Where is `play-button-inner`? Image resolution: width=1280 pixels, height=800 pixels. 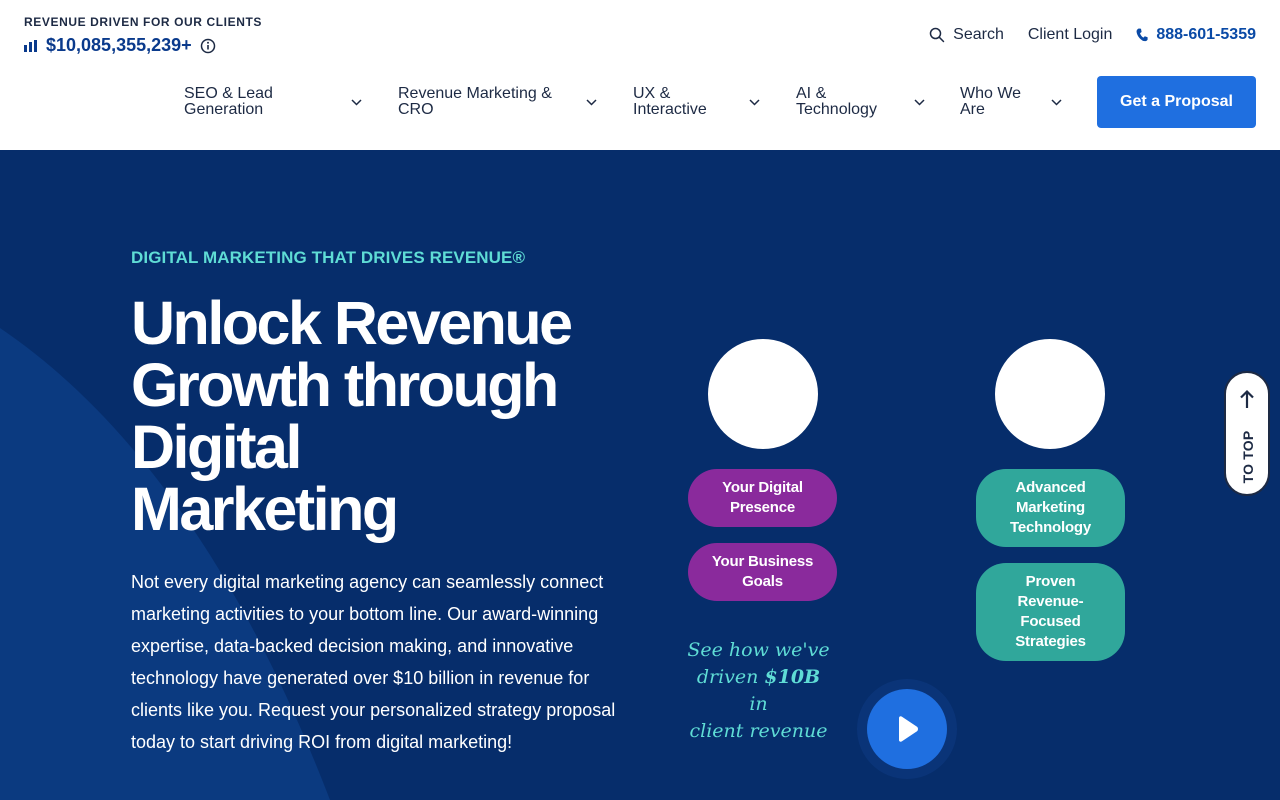
play-button-inner is located at coordinates (907, 729).